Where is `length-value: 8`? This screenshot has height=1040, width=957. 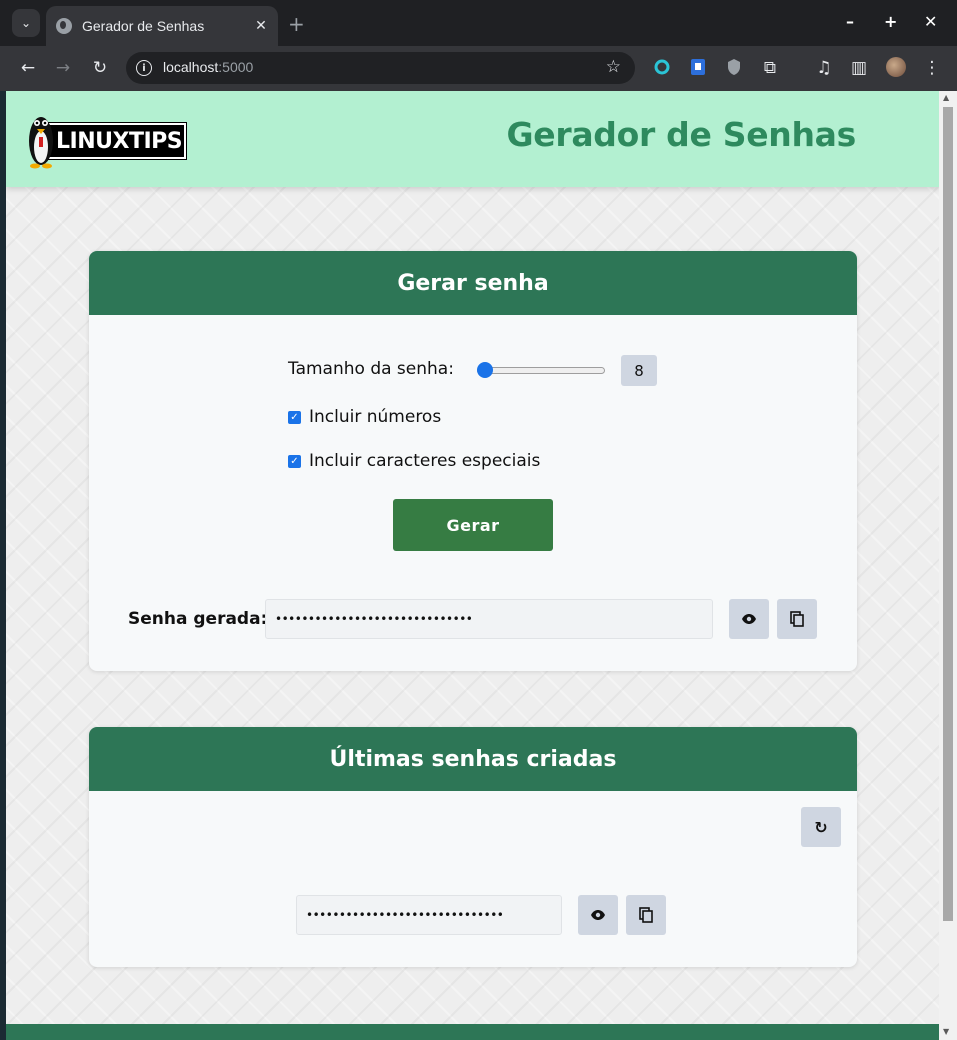
length-value: 8 is located at coordinates (639, 370).